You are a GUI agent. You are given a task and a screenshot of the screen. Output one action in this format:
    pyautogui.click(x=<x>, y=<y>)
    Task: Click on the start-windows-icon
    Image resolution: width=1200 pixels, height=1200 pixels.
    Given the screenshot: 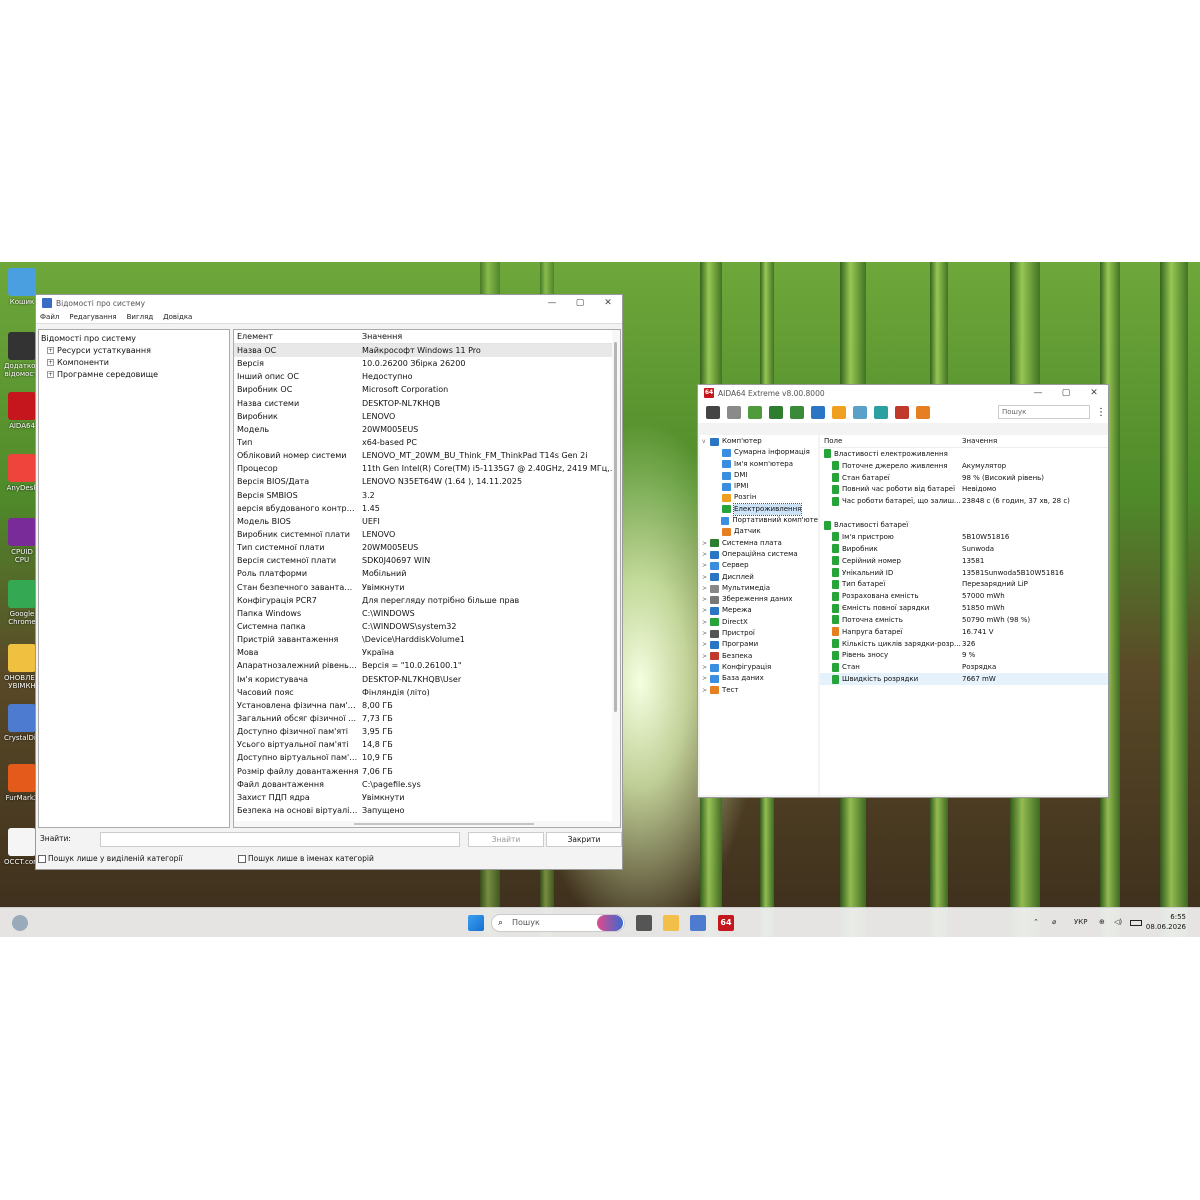 What is the action you would take?
    pyautogui.click(x=476, y=923)
    